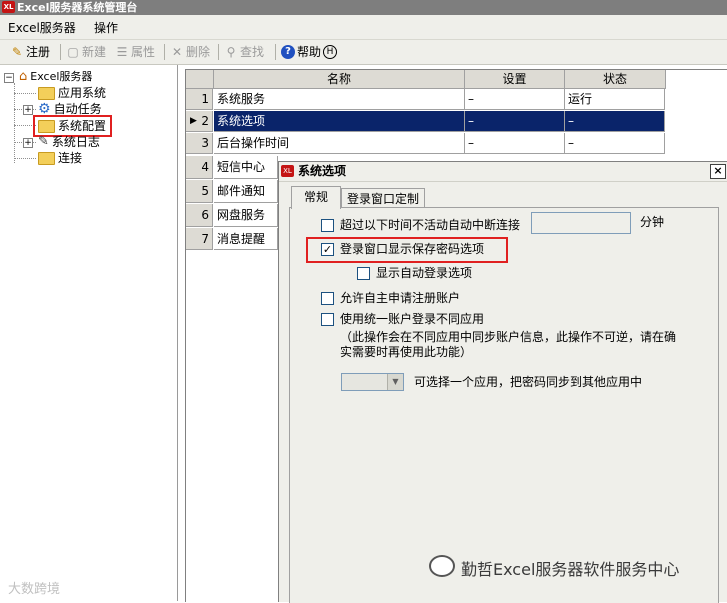  Describe the element at coordinates (615, 79) in the screenshot. I see `column-header-status: 状态` at that location.